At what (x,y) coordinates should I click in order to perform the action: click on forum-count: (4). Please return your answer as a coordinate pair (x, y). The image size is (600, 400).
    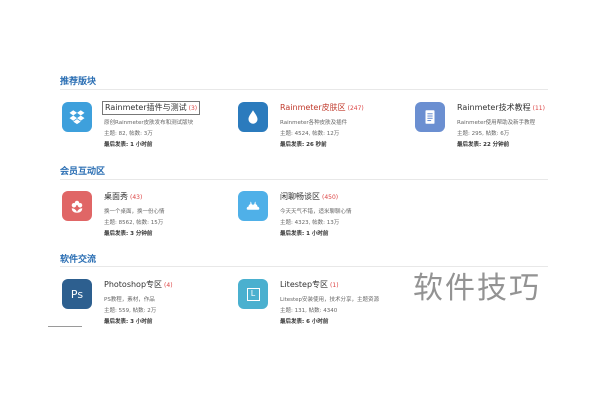
    Looking at the image, I should click on (168, 285).